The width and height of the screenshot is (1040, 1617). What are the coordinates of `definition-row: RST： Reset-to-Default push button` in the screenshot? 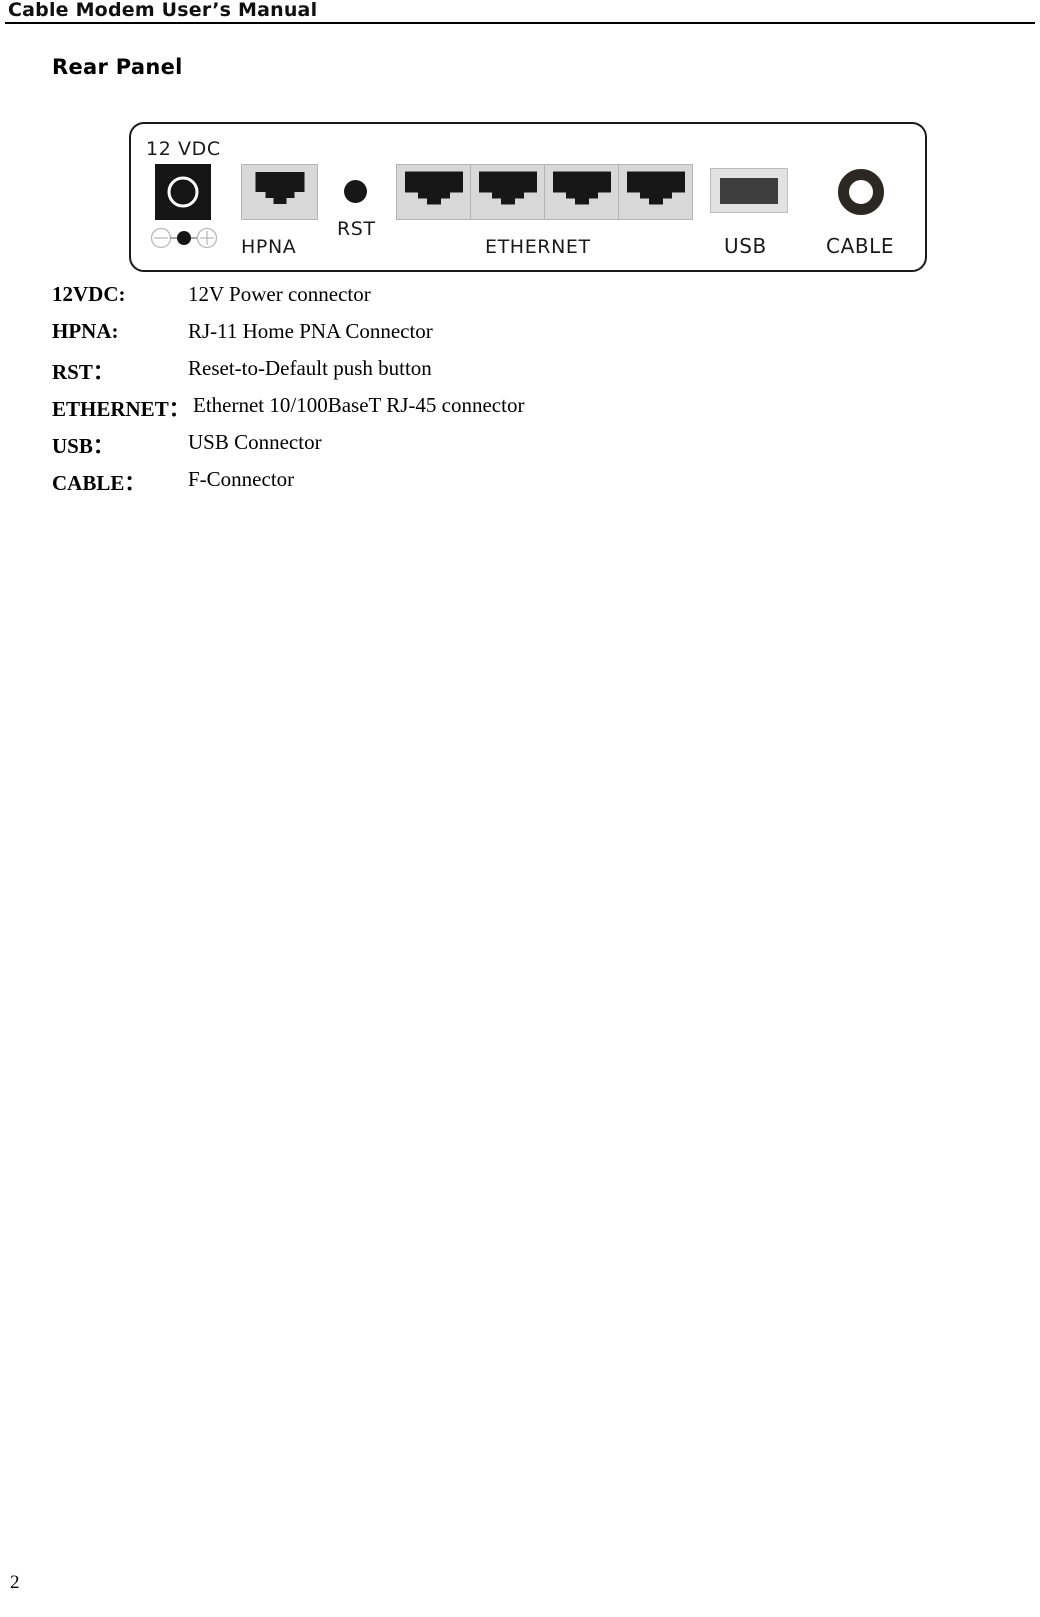 It's located at (482, 374).